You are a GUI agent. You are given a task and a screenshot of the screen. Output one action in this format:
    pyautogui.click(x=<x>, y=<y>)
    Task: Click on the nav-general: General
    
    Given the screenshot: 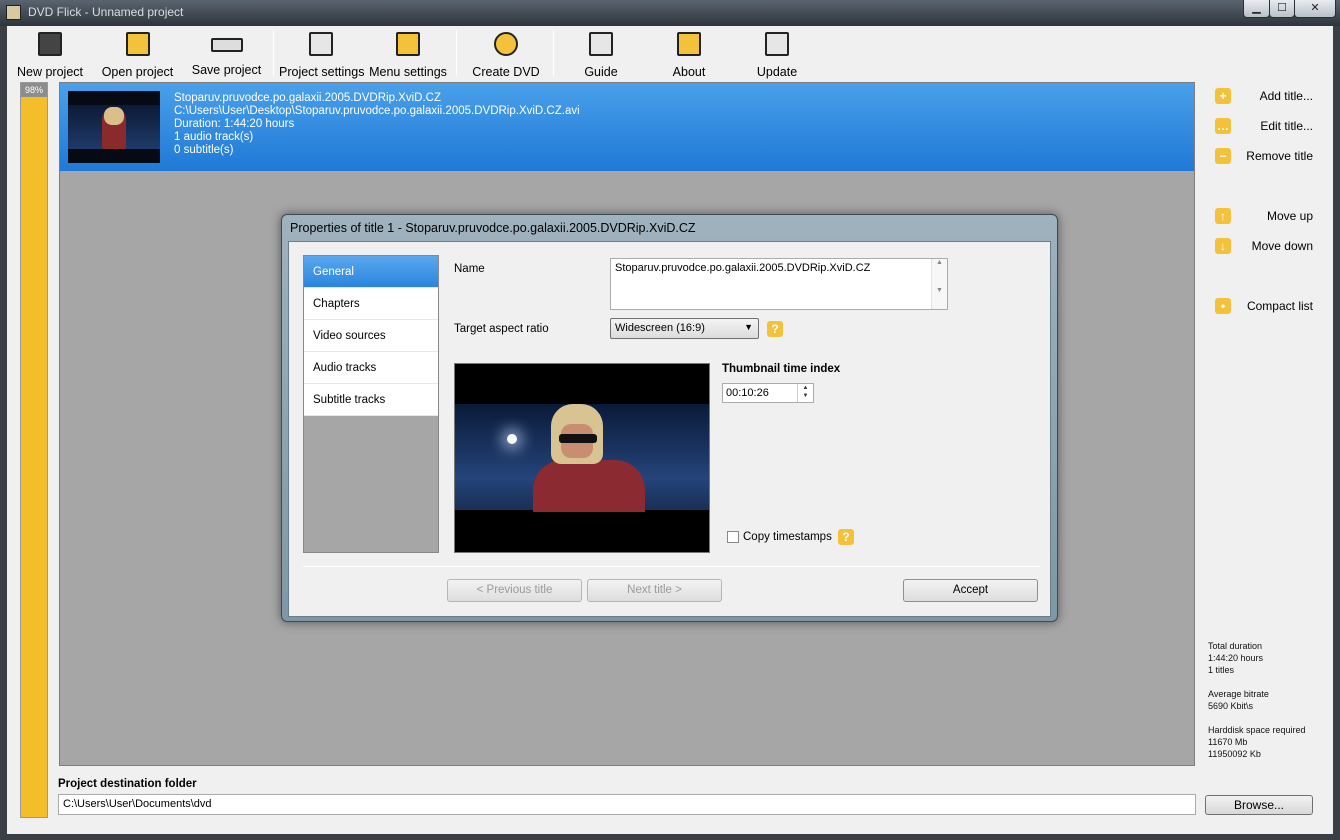 What is the action you would take?
    pyautogui.click(x=371, y=272)
    